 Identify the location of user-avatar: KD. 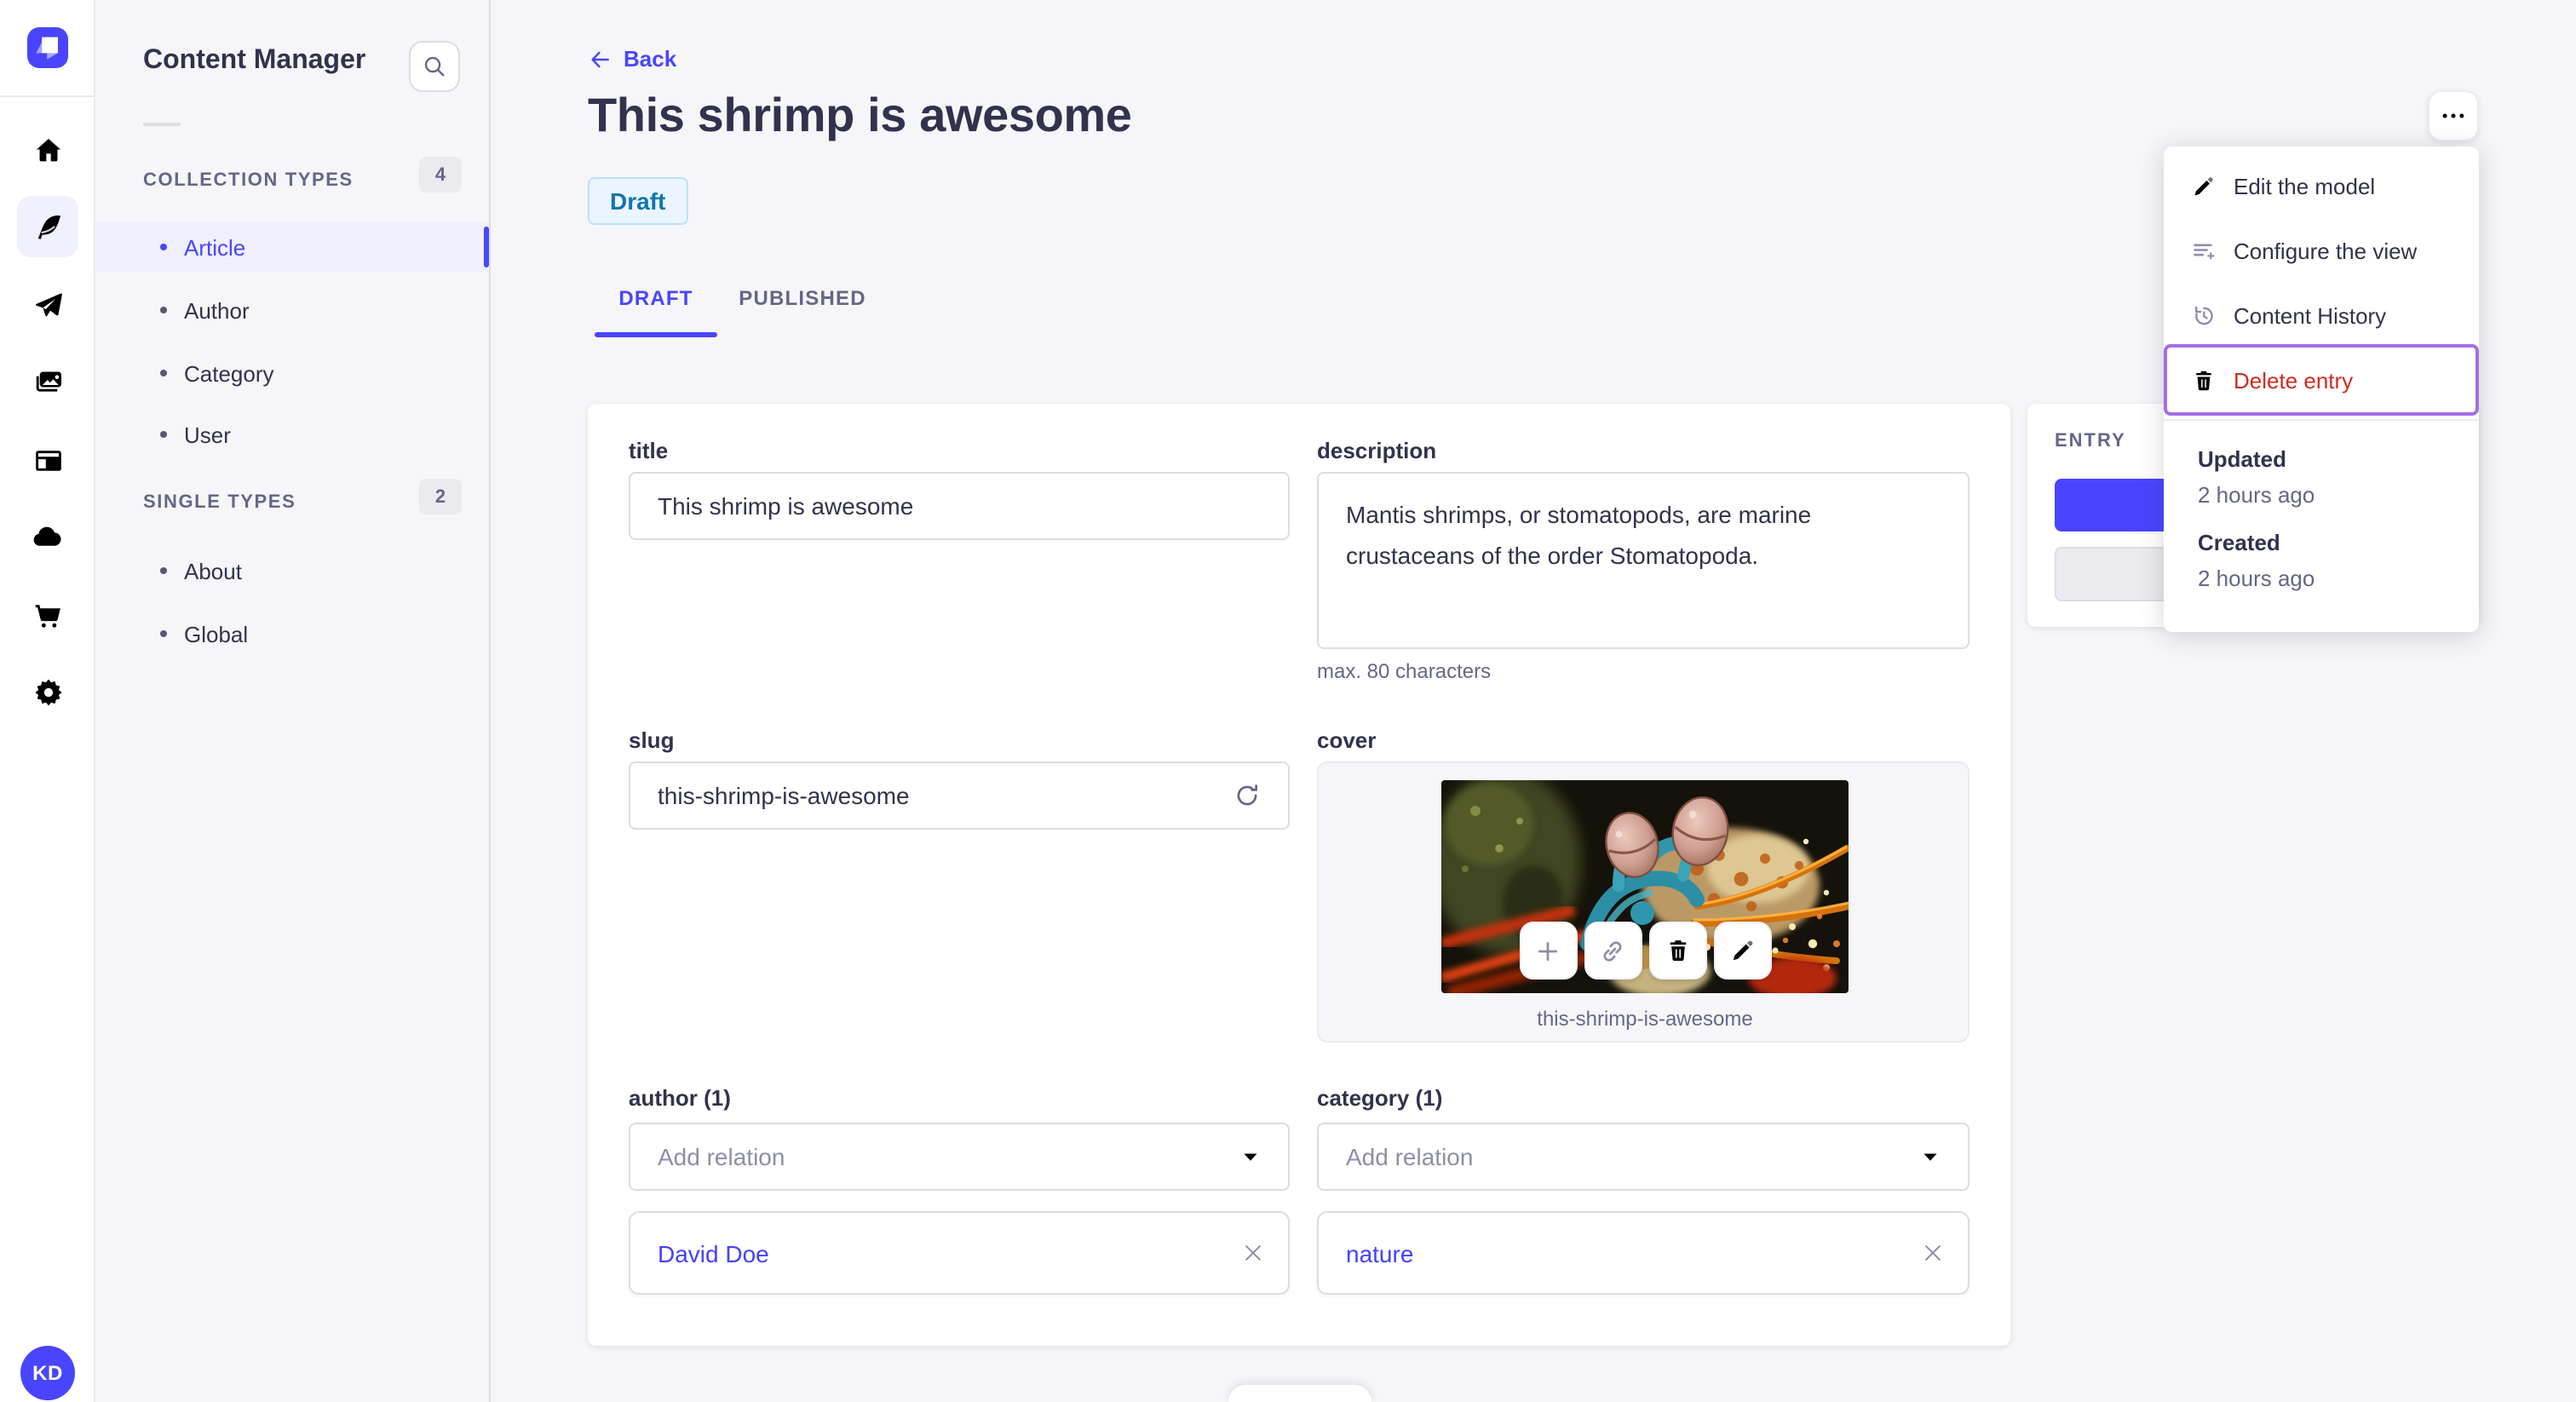
(48, 1373).